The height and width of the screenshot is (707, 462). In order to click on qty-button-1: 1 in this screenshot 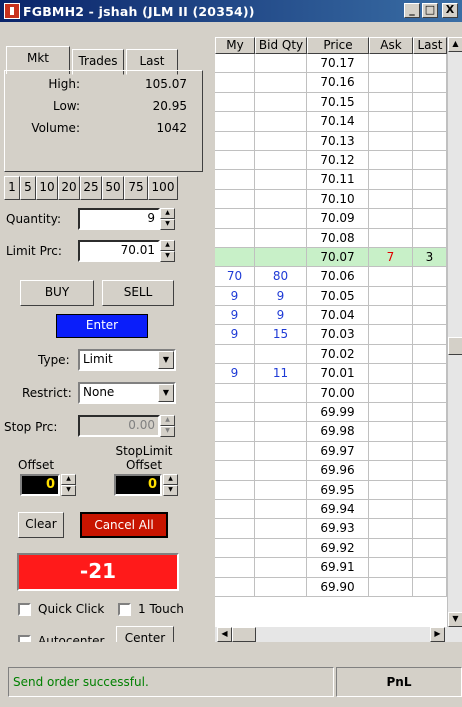, I will do `click(12, 188)`.